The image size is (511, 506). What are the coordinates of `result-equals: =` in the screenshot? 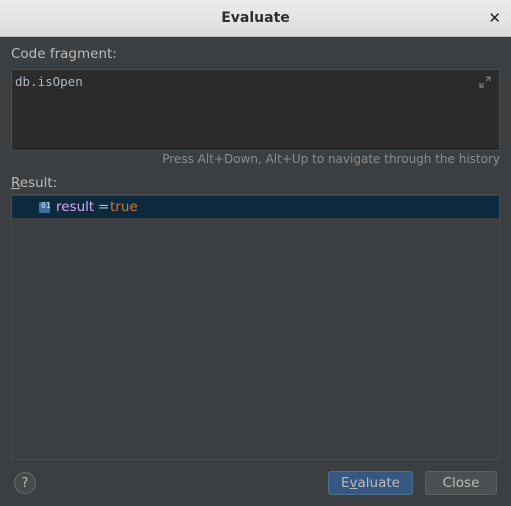 It's located at (104, 207).